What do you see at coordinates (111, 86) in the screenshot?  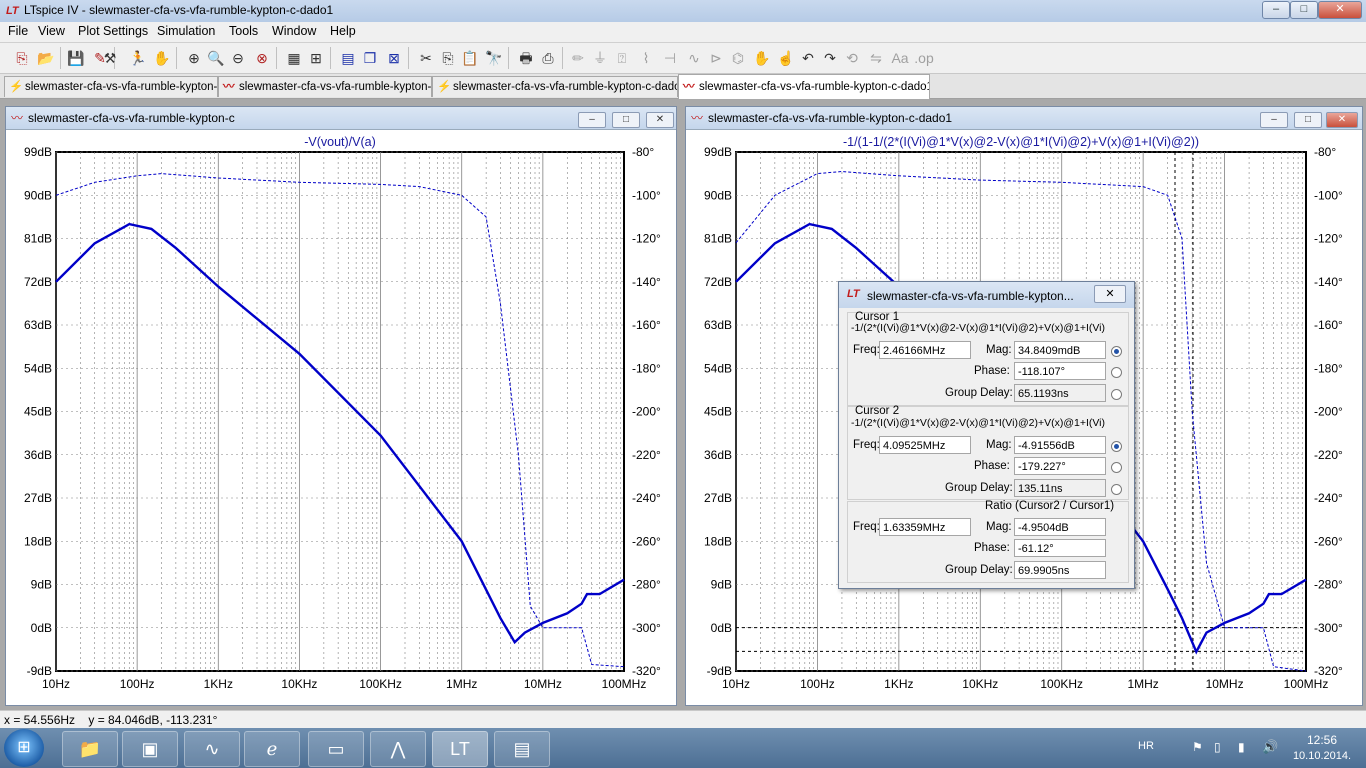 I see `tab-schematic-1: ⚡ slewmaster-cfa-vs-vfa-rumble-kypton-c` at bounding box center [111, 86].